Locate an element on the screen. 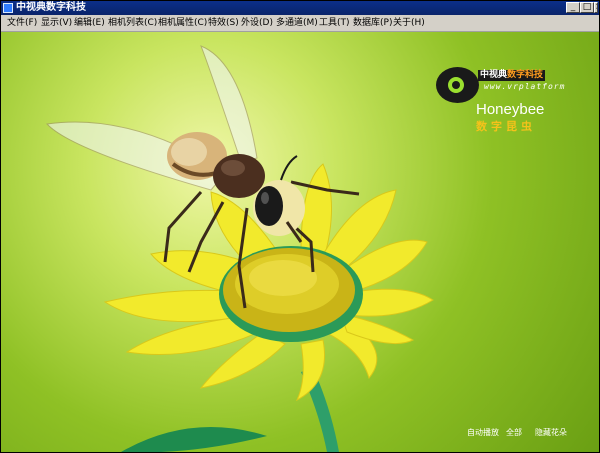  brand-logo: 中视典数字科技 www.vrplatform Honeybee 数字昆虫 is located at coordinates (511, 105).